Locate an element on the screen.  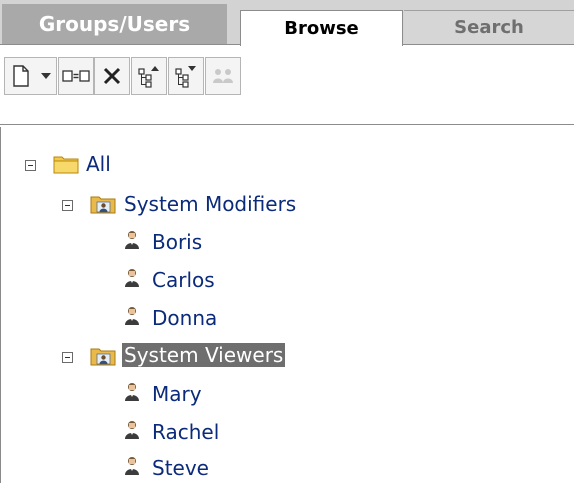
tree-label: Carlos is located at coordinates (183, 280).